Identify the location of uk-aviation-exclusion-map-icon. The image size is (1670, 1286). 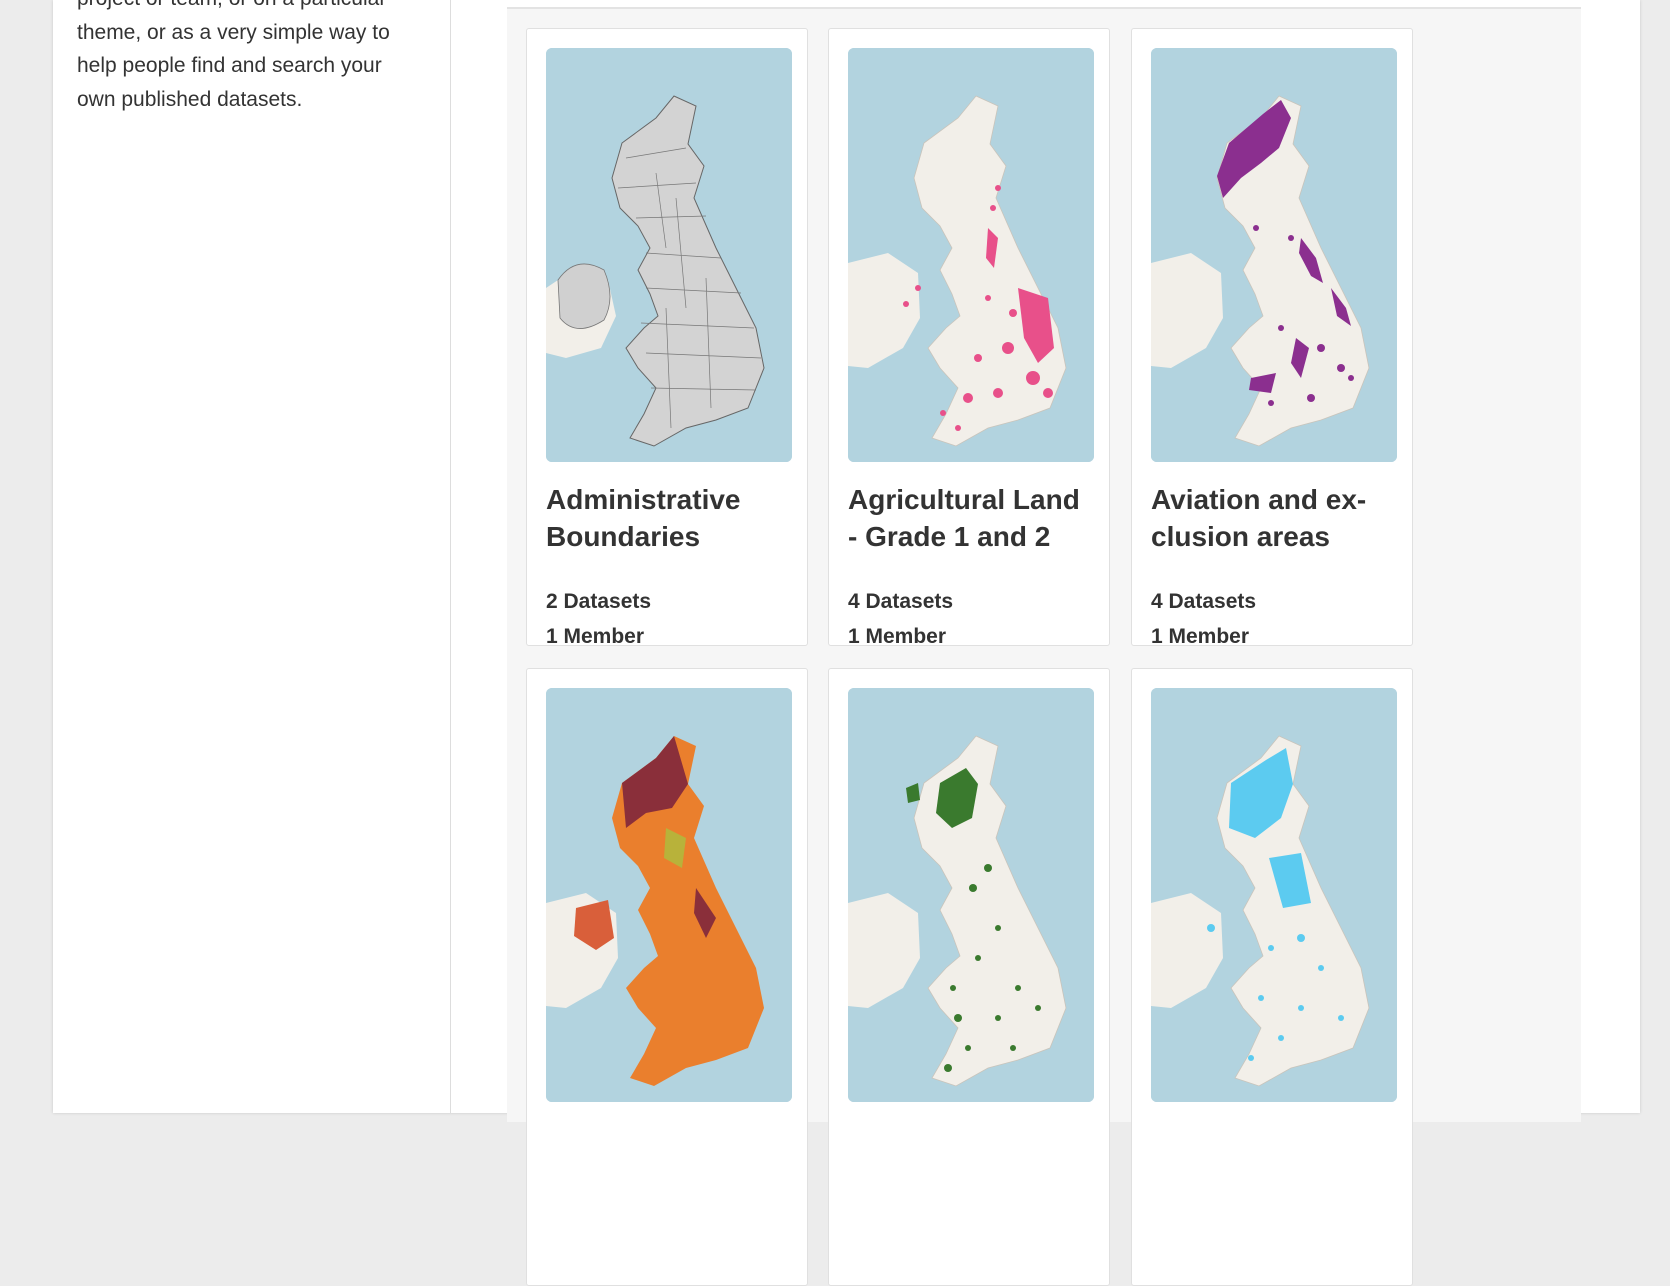
(1274, 255).